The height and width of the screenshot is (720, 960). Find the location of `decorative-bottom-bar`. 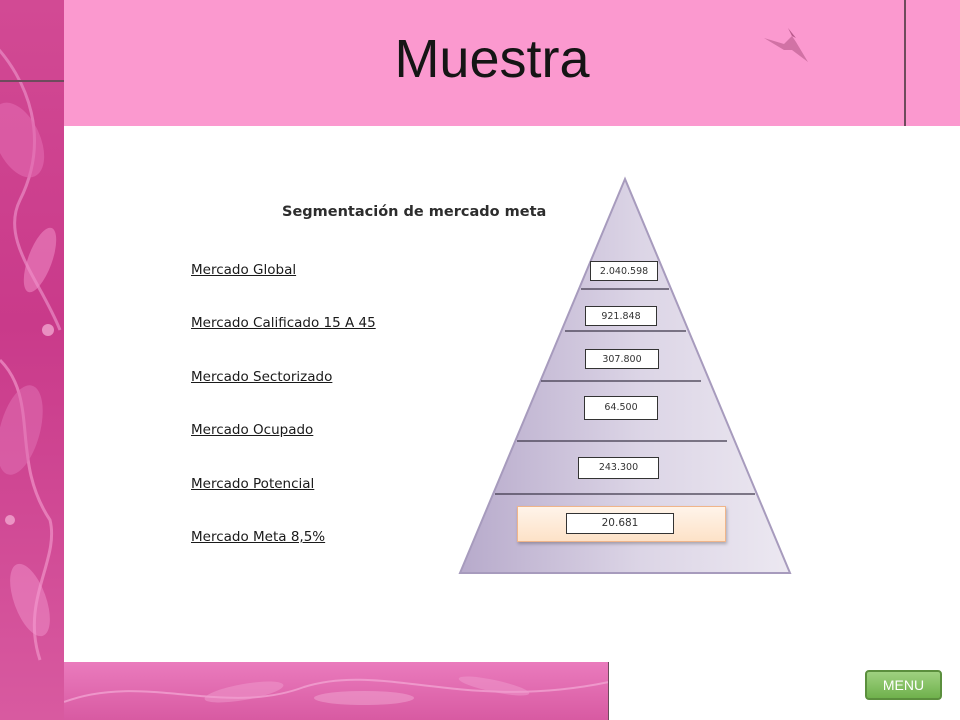

decorative-bottom-bar is located at coordinates (336, 691).